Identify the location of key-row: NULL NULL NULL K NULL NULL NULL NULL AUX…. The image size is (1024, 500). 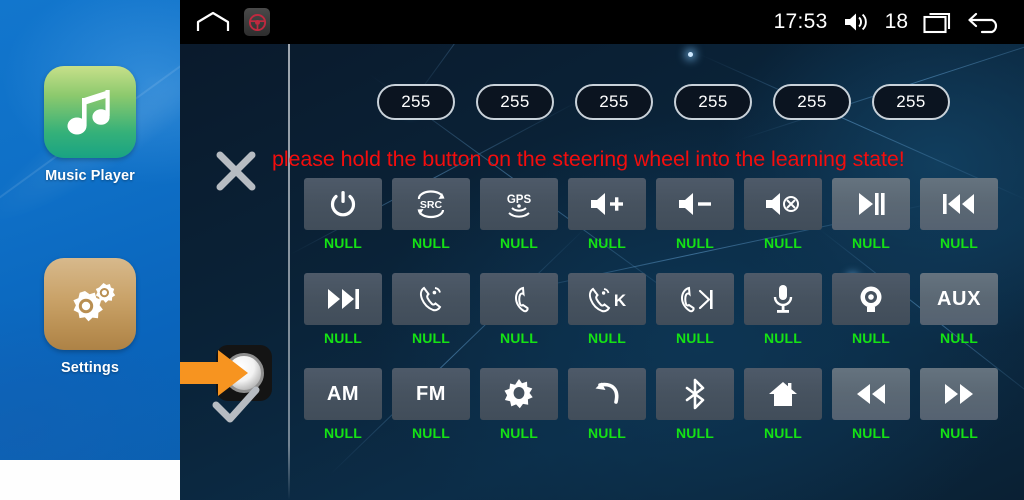
(664, 320).